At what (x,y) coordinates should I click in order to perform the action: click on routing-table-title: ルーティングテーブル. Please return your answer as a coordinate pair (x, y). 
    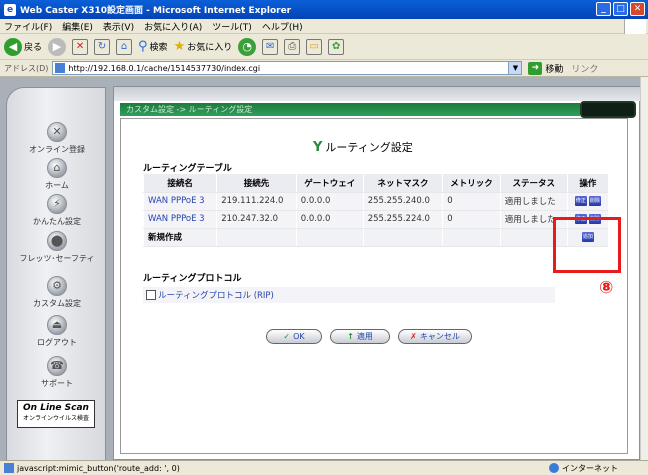
    Looking at the image, I should click on (187, 169).